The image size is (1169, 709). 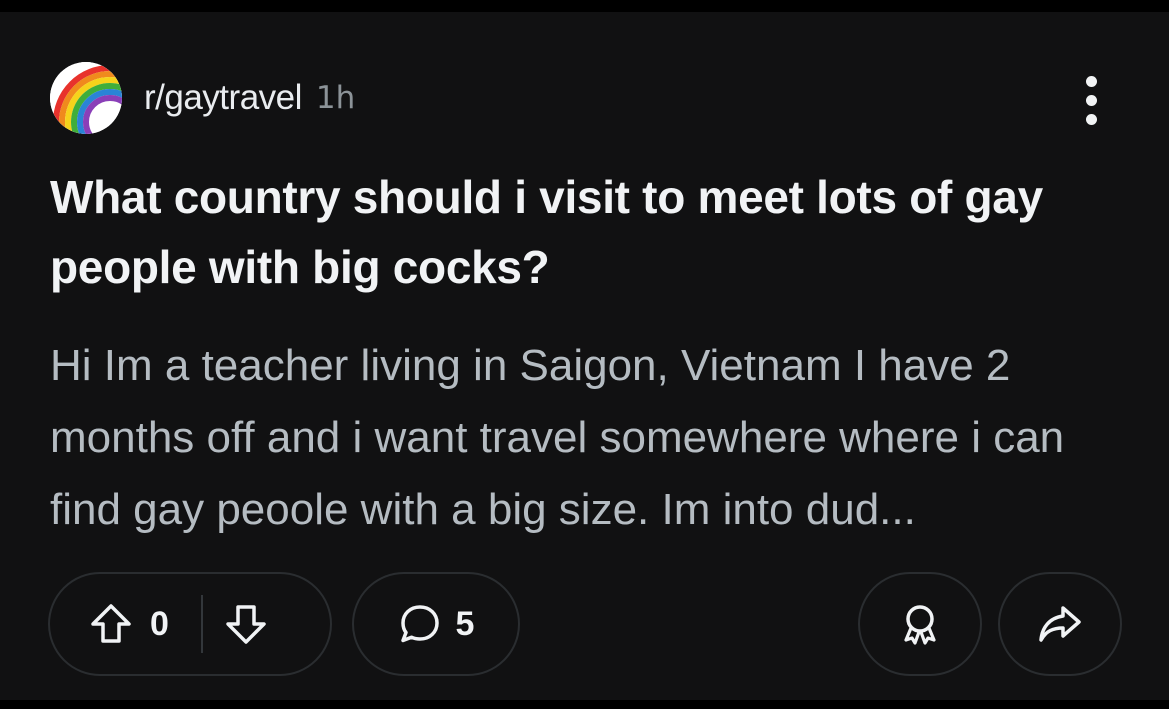 I want to click on award-icon, so click(x=920, y=624).